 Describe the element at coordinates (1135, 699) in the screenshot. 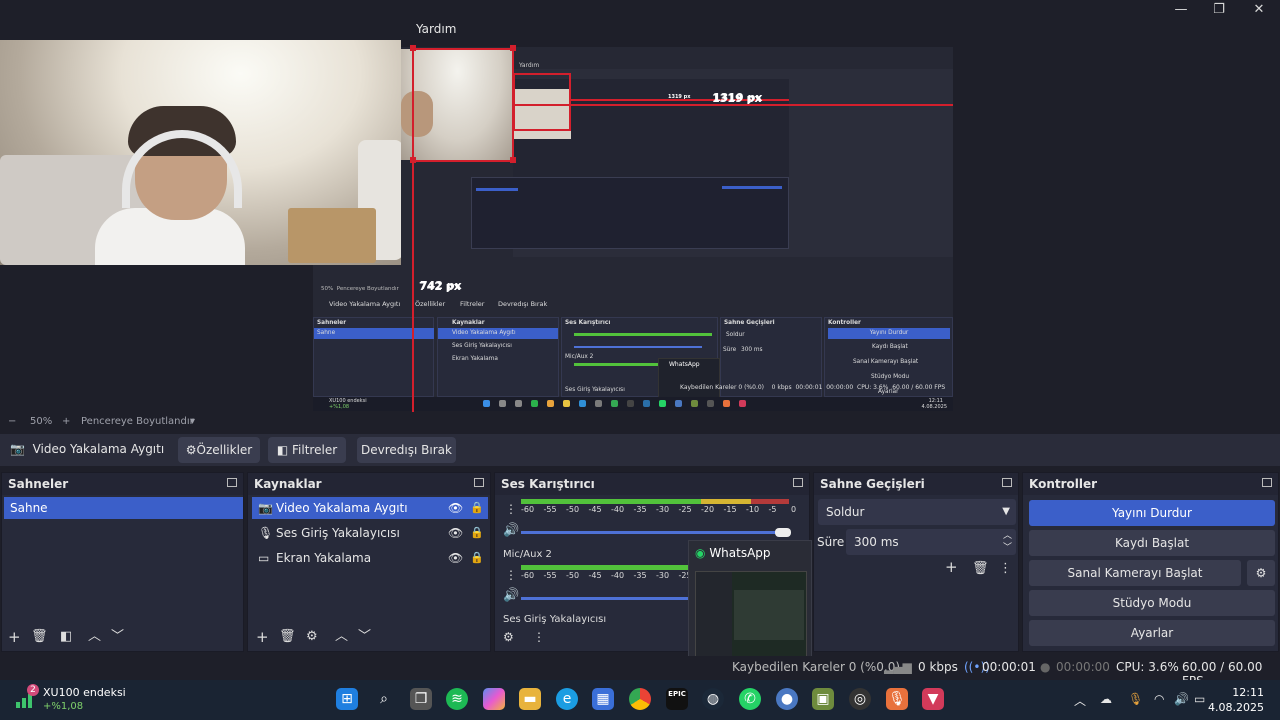

I see `tray-microphone-icon: 🎙` at that location.